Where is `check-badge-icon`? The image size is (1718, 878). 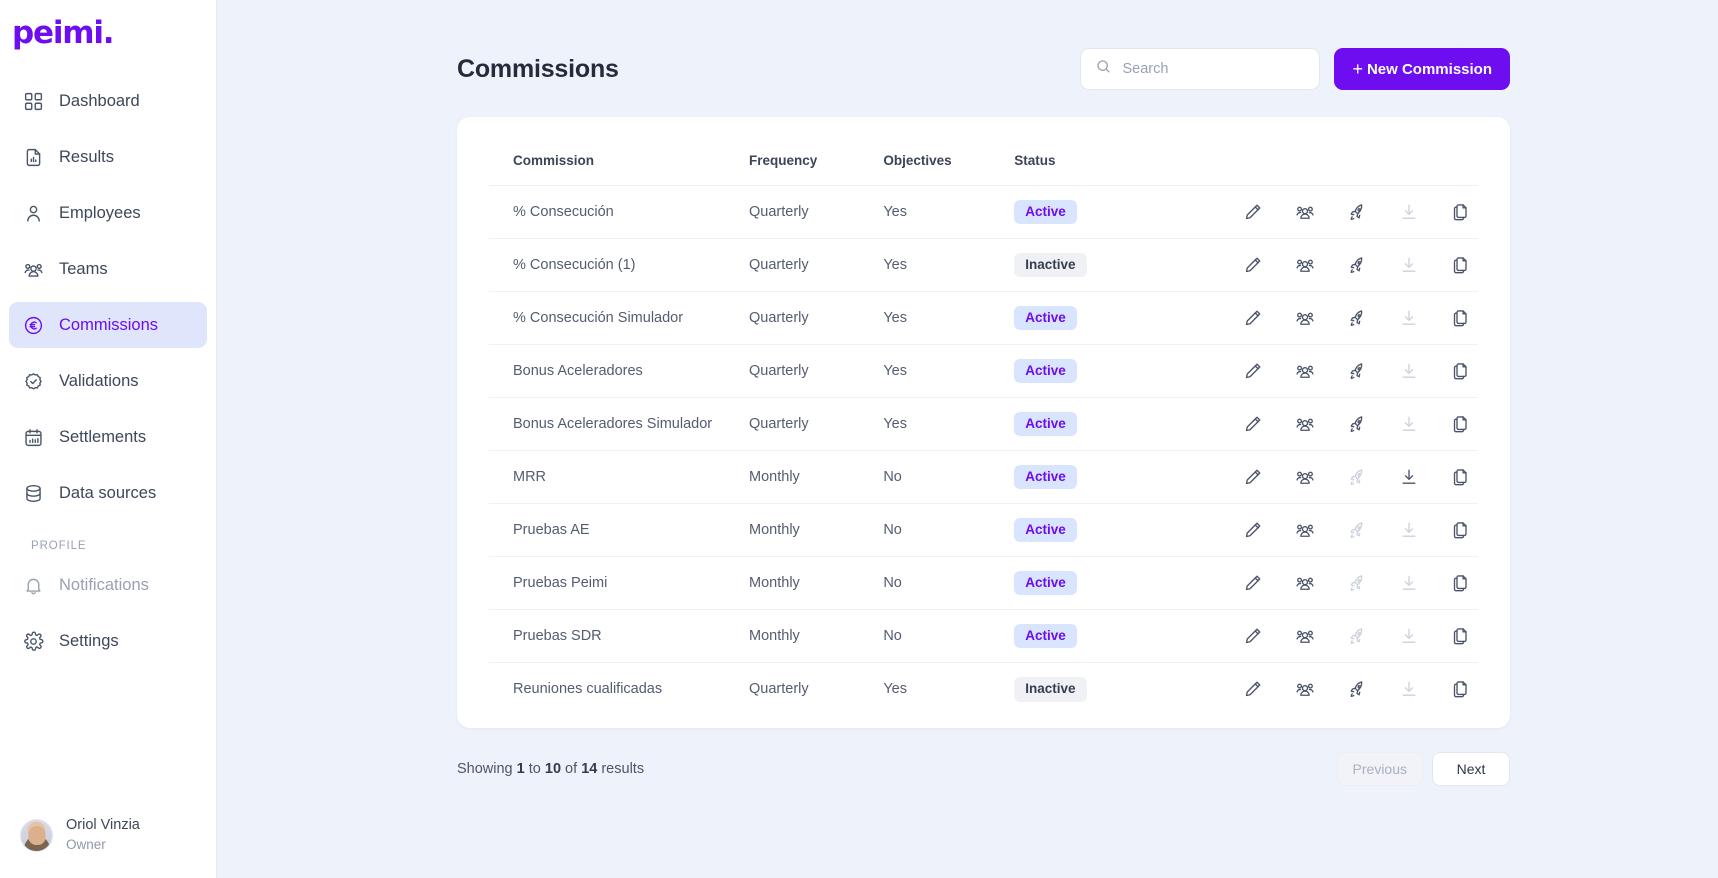 check-badge-icon is located at coordinates (33, 381).